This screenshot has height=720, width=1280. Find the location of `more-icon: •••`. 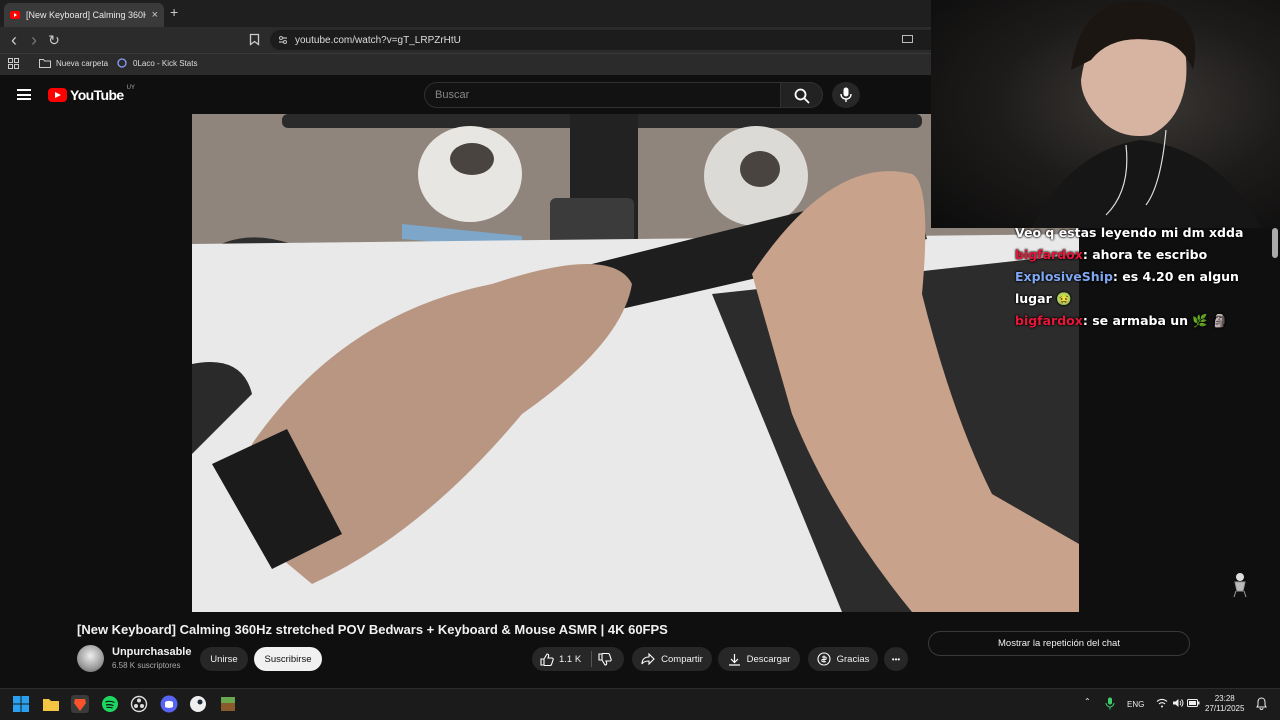

more-icon: ••• is located at coordinates (896, 659).